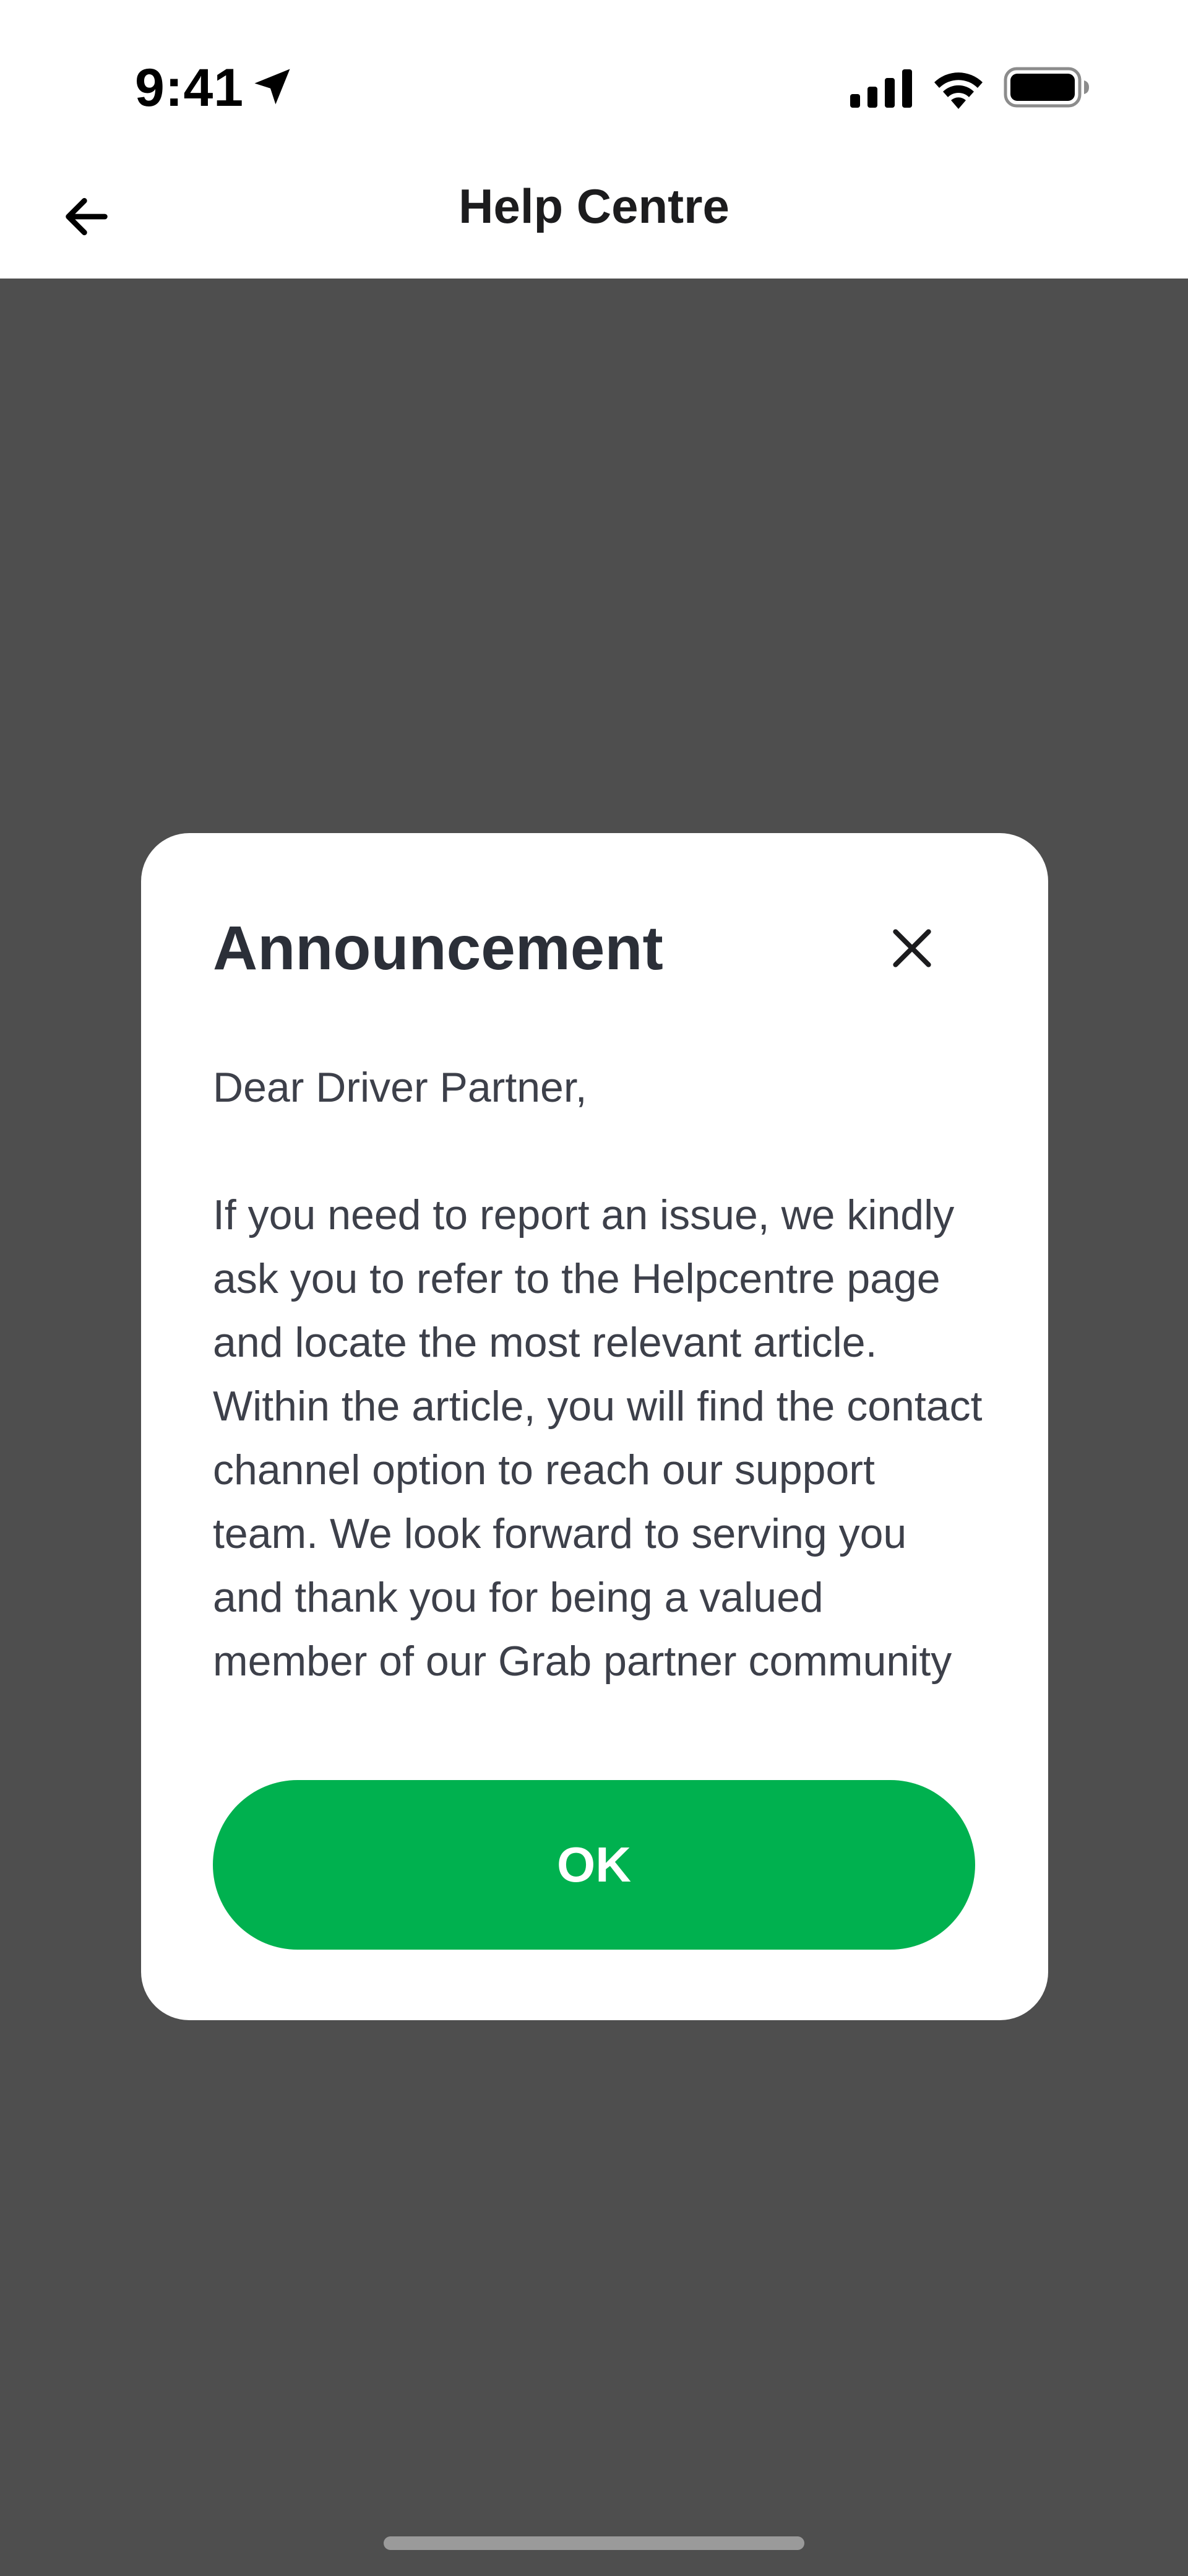  Describe the element at coordinates (594, 2543) in the screenshot. I see `home-indicator` at that location.